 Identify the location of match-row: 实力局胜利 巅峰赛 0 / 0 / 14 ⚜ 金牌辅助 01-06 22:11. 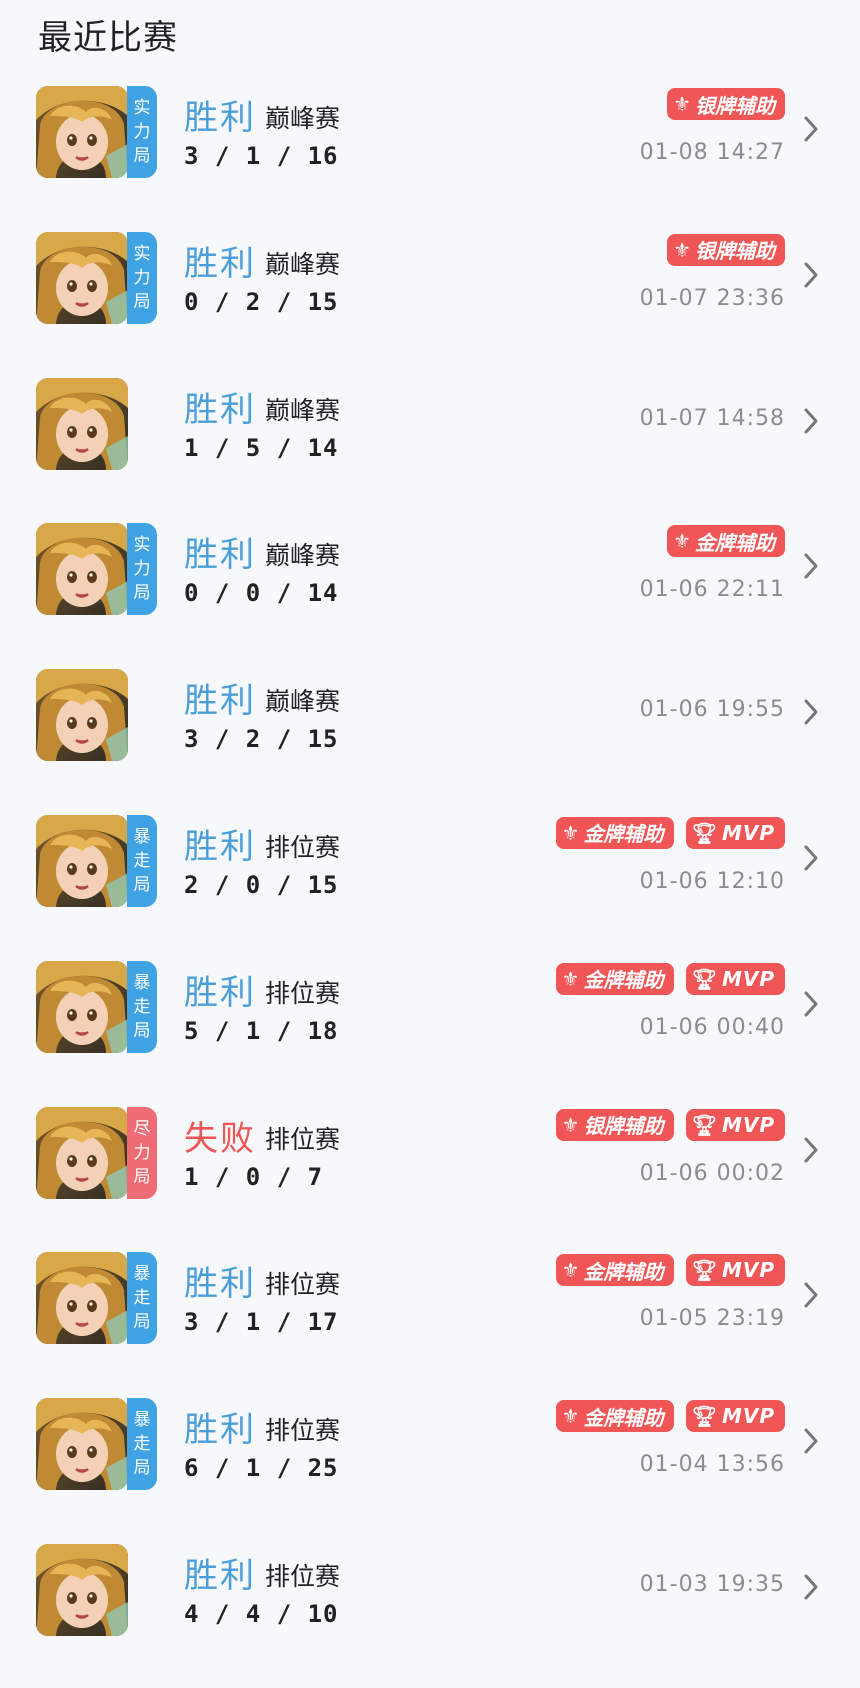
(430, 594).